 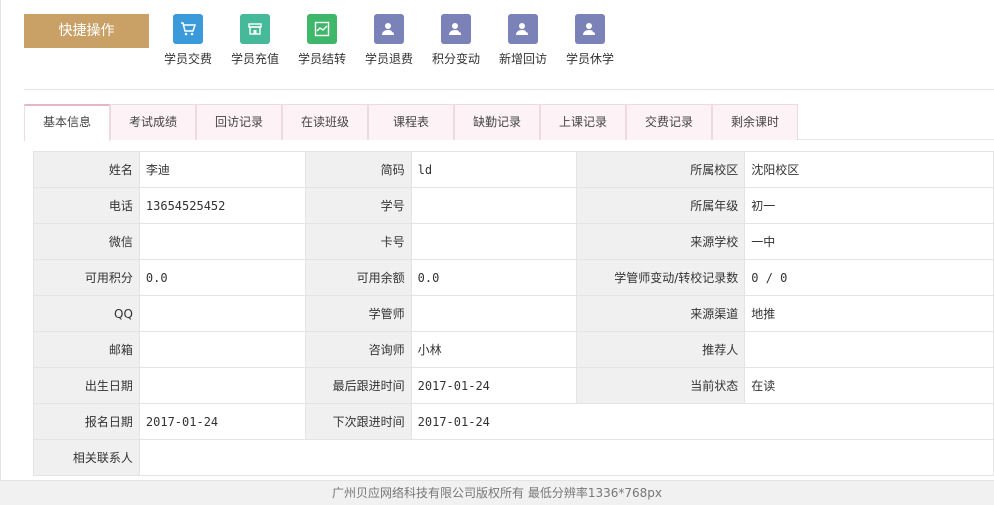 I want to click on student-recharge-button: 学员充值, so click(x=255, y=40).